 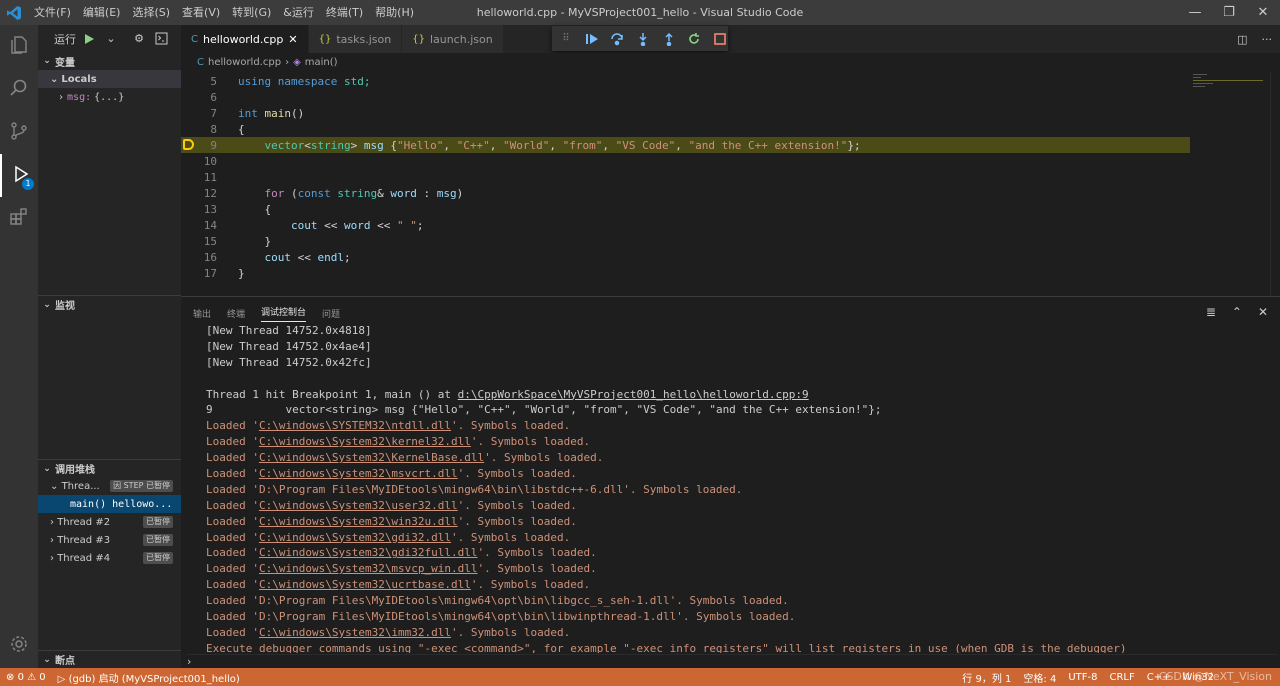 What do you see at coordinates (139, 39) in the screenshot?
I see `open-launch-json-button: ⚙` at bounding box center [139, 39].